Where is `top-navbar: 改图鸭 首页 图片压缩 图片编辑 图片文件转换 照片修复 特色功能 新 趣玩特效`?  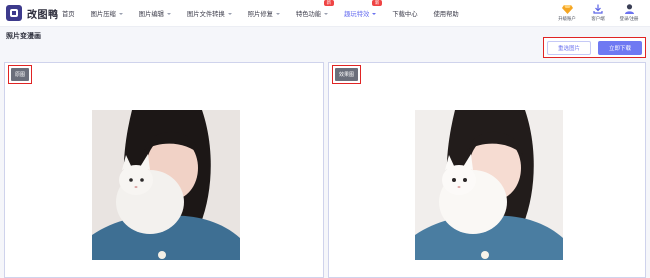 top-navbar: 改图鸭 首页 图片压缩 图片编辑 图片文件转换 照片修复 特色功能 新 趣玩特效 is located at coordinates (325, 13).